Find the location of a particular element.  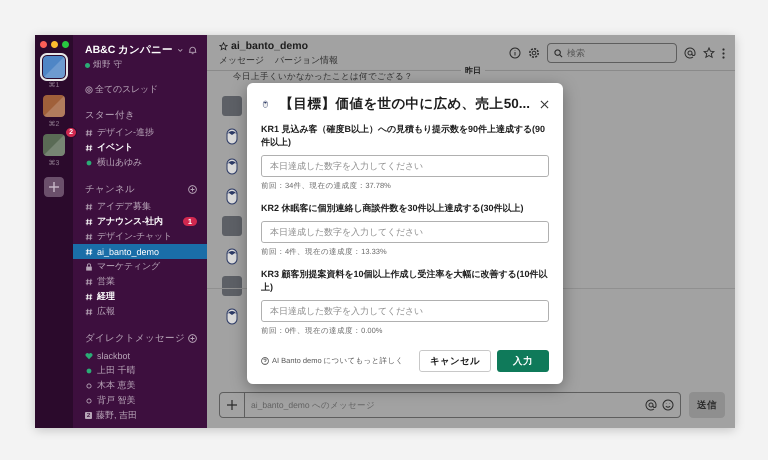

close-button is located at coordinates (544, 104).